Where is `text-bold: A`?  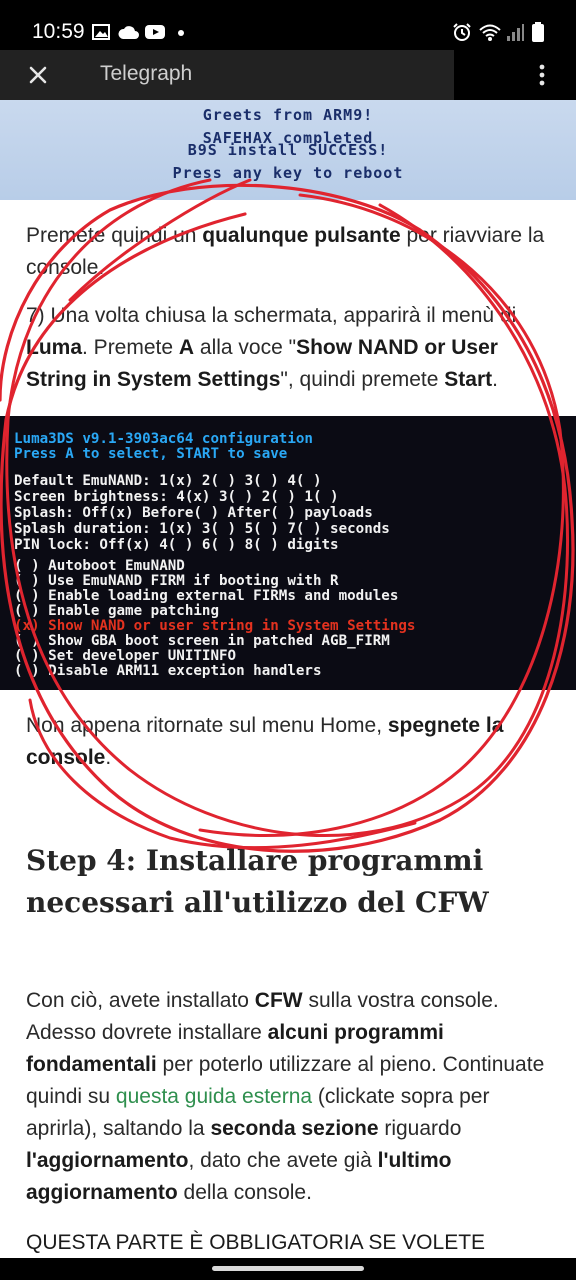
text-bold: A is located at coordinates (186, 347).